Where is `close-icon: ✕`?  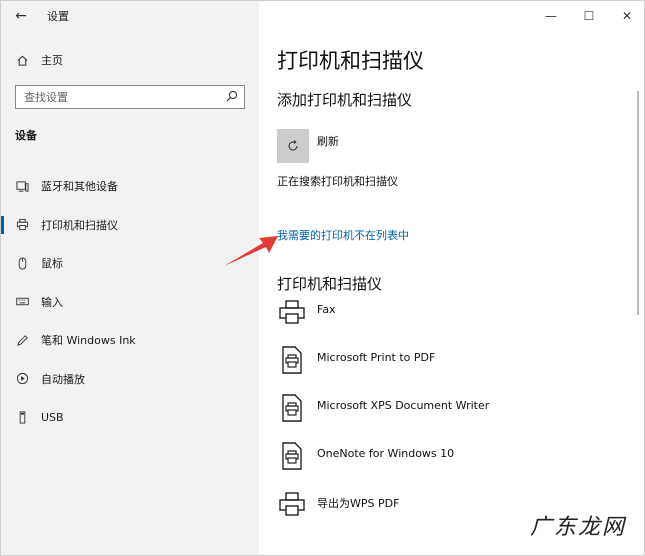 close-icon: ✕ is located at coordinates (627, 16).